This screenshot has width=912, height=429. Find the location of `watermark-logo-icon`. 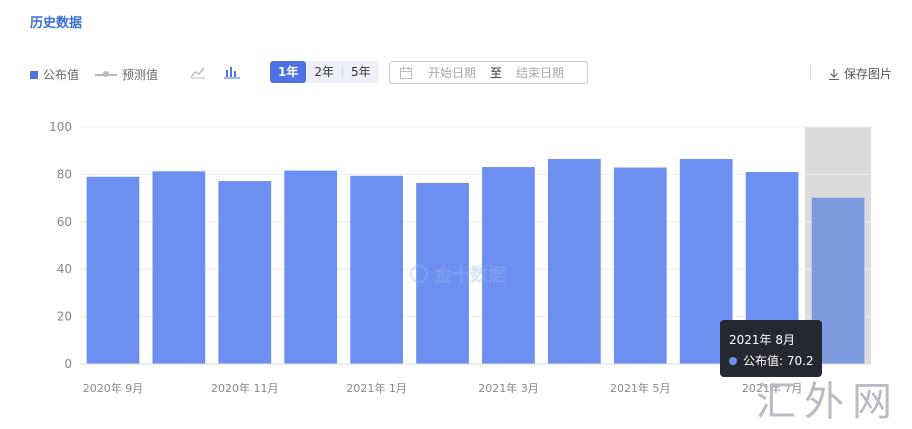

watermark-logo-icon is located at coordinates (419, 274).